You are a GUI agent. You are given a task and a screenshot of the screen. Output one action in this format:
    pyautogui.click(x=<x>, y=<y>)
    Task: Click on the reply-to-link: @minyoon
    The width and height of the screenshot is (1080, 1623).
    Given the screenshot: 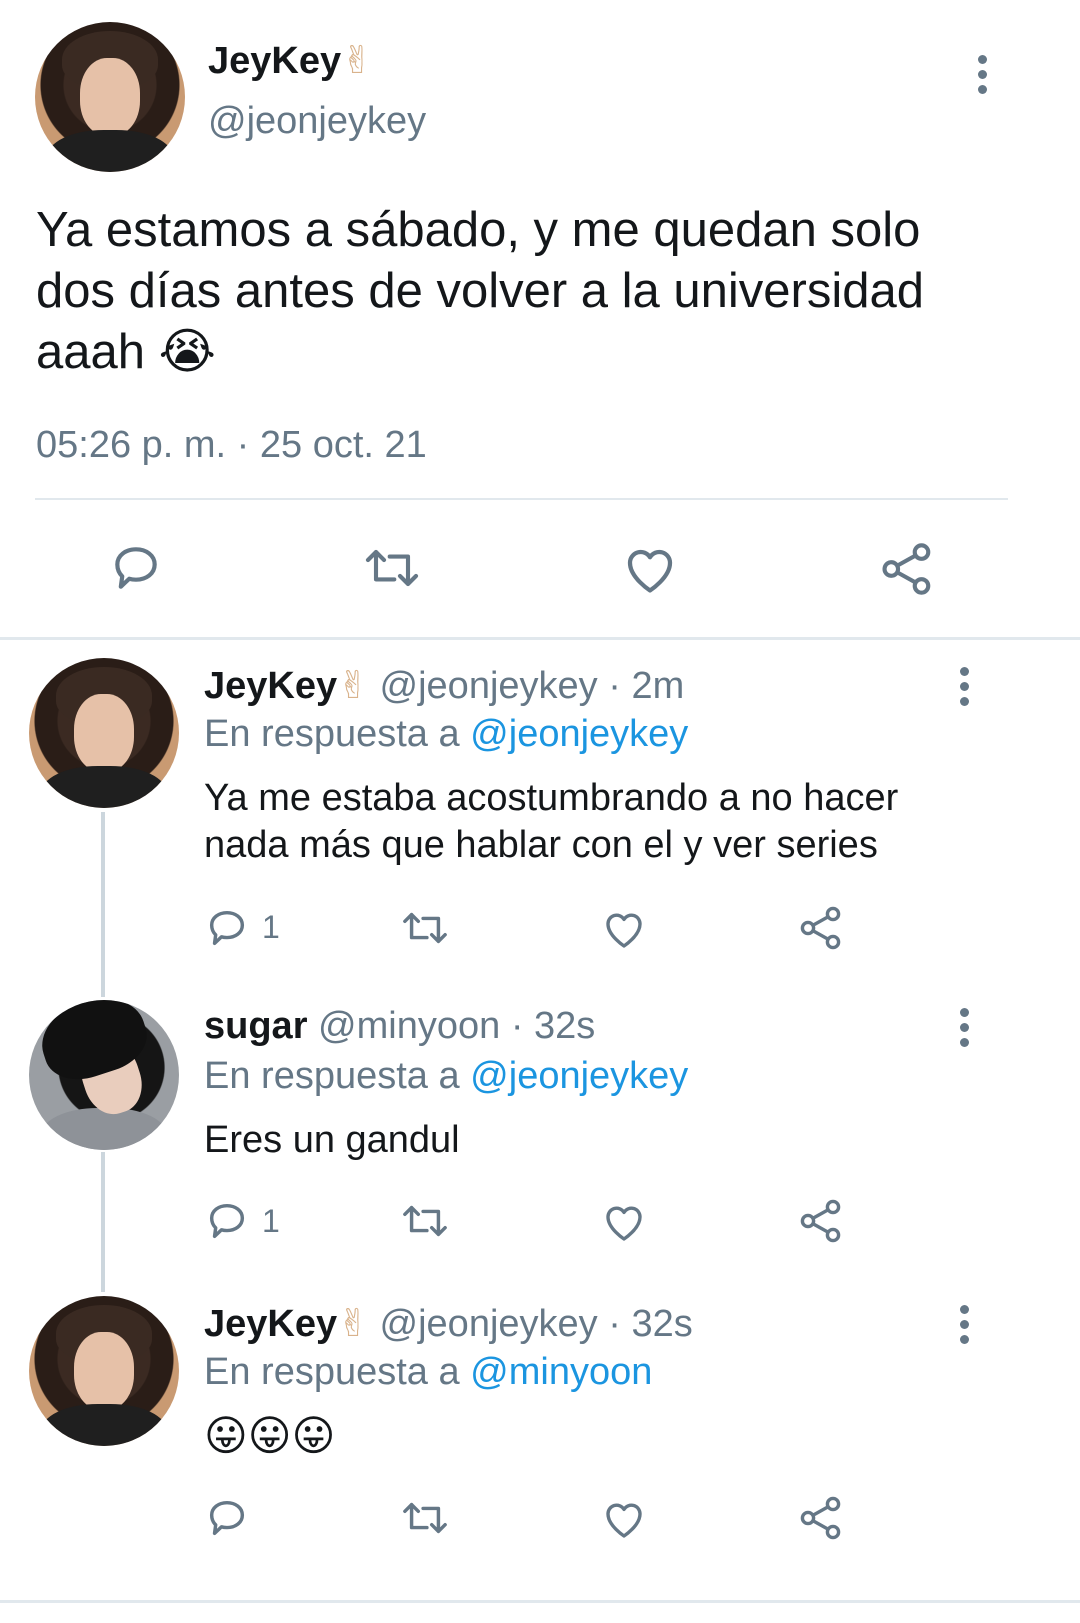 What is the action you would take?
    pyautogui.click(x=561, y=1372)
    